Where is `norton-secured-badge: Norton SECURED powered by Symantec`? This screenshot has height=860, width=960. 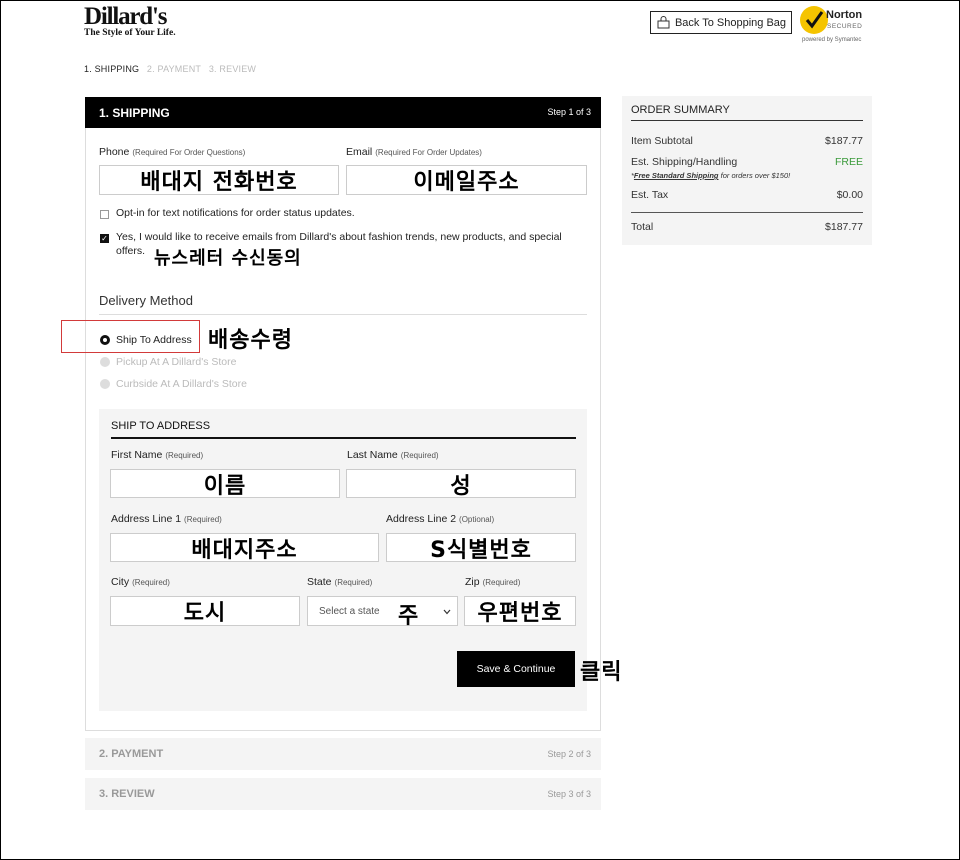 norton-secured-badge: Norton SECURED powered by Symantec is located at coordinates (837, 26).